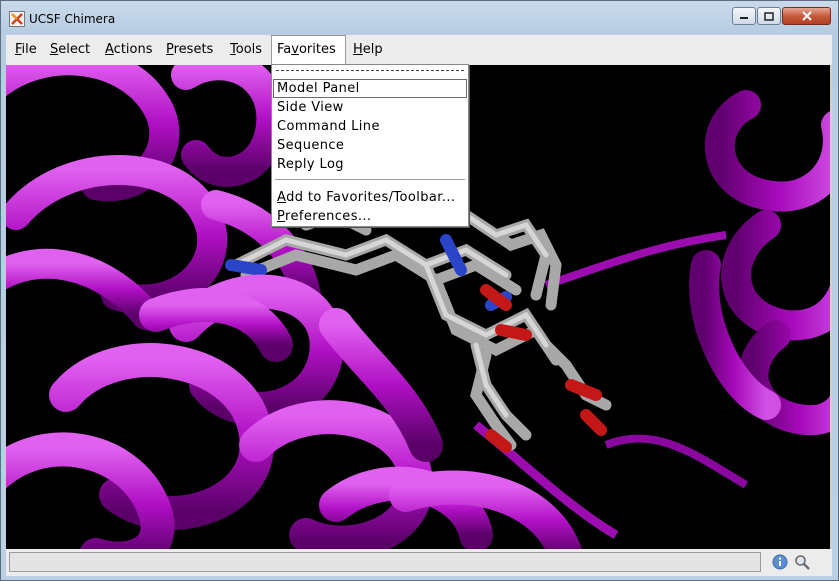  What do you see at coordinates (780, 562) in the screenshot?
I see `info-icon` at bounding box center [780, 562].